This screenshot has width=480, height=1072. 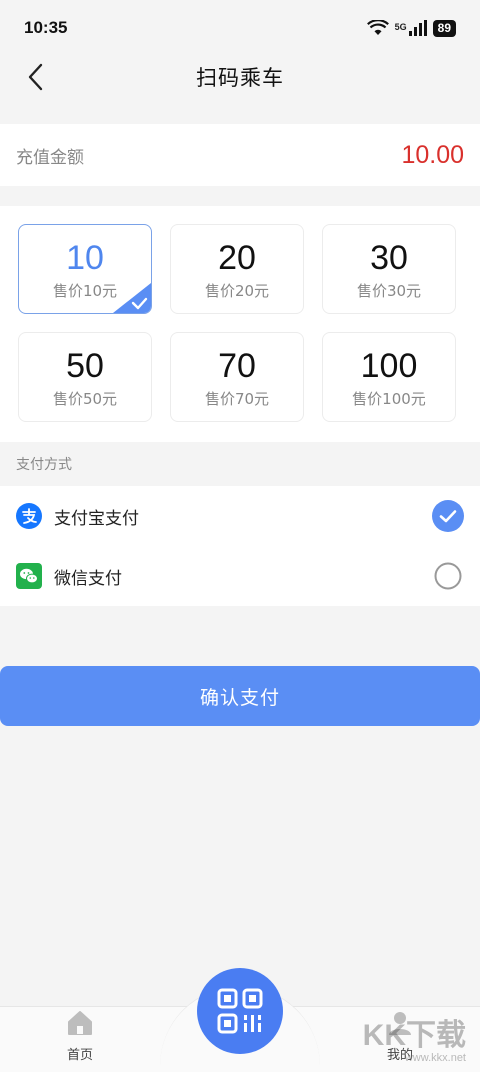 What do you see at coordinates (377, 27) in the screenshot?
I see `wifi-icon` at bounding box center [377, 27].